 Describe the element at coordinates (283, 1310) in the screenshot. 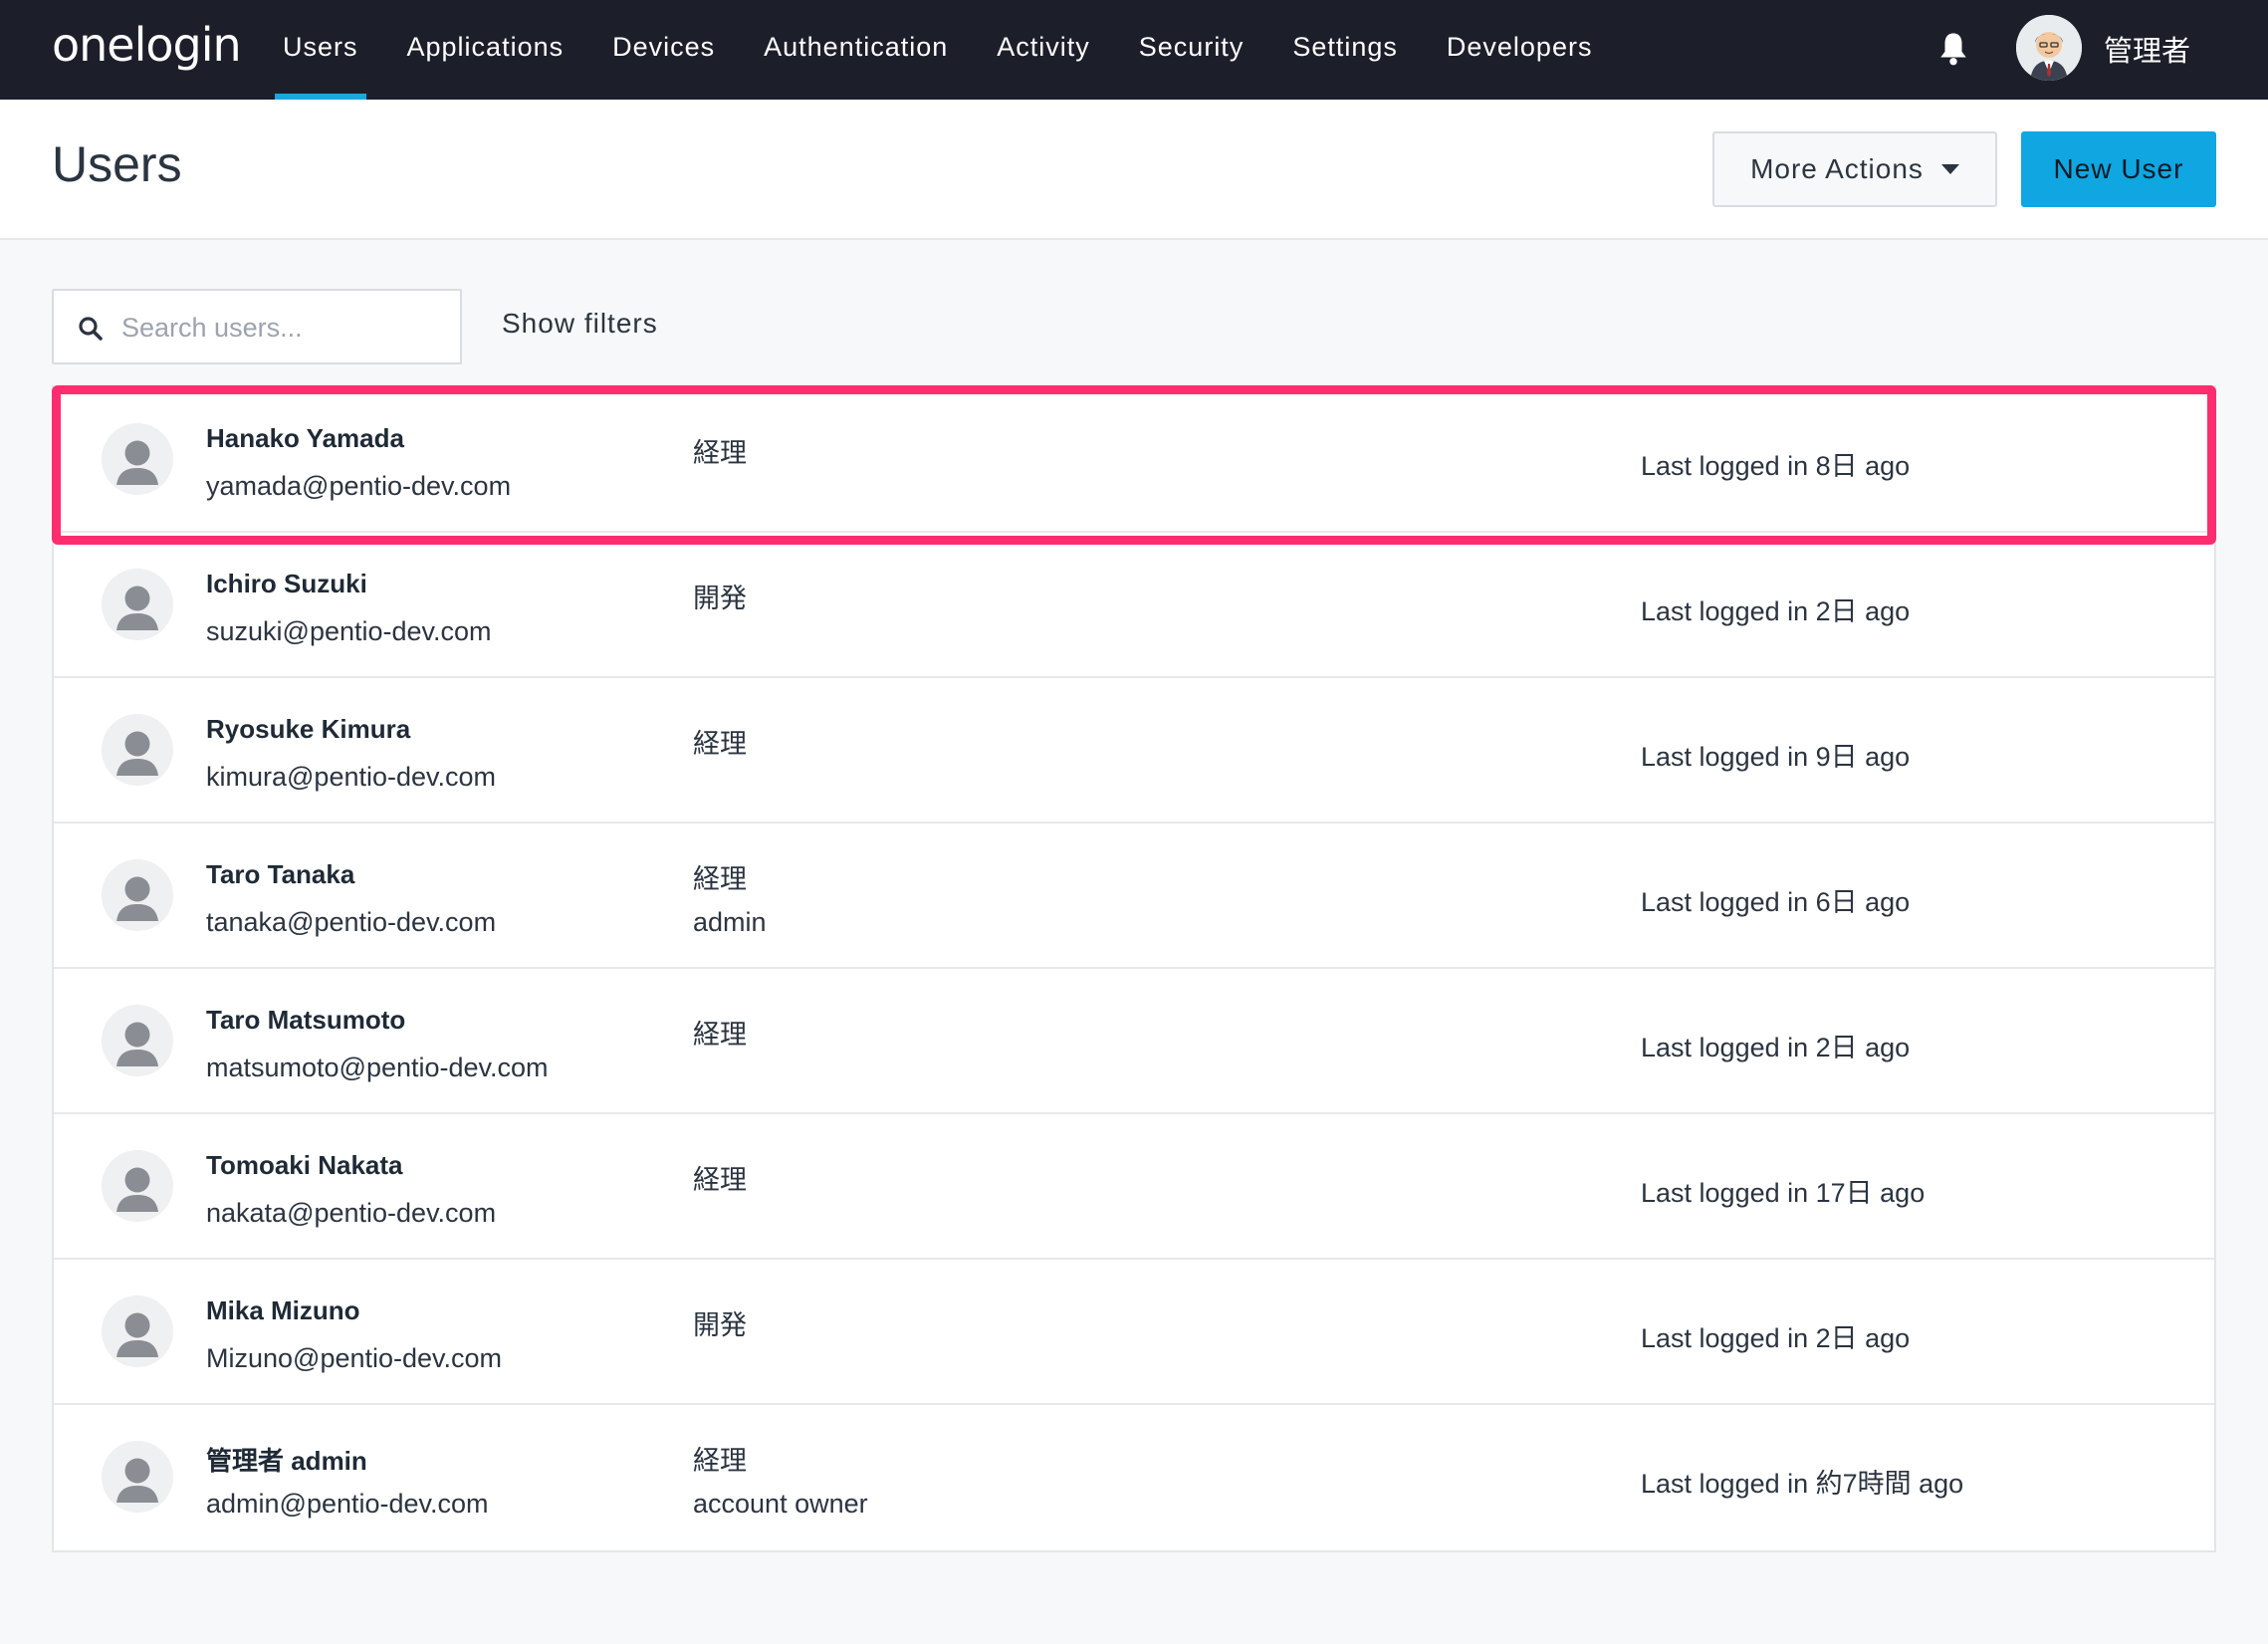

I see `user-name: Mika Mizuno` at that location.